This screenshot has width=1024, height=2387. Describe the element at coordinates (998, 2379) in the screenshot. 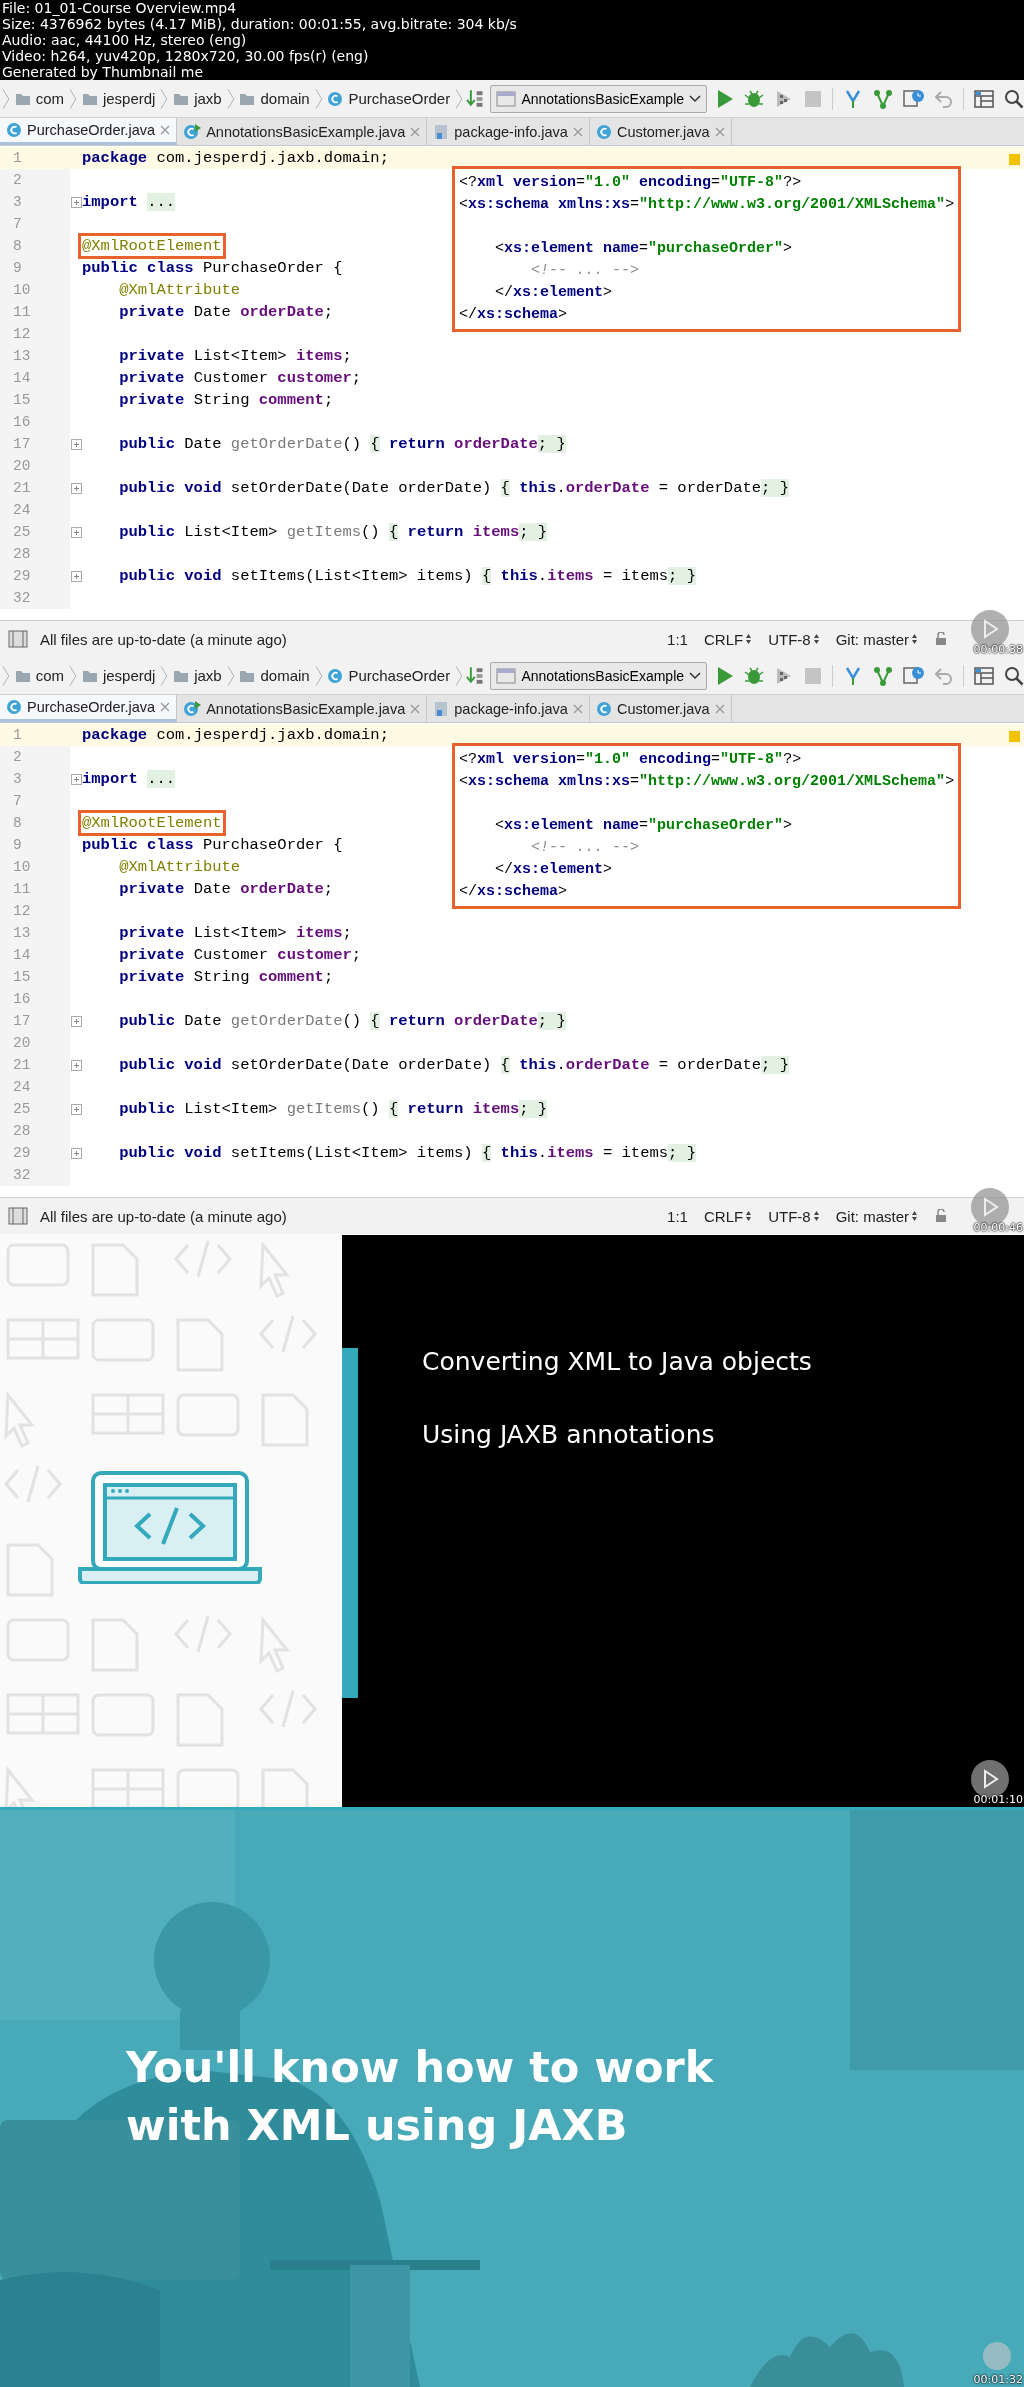

I see `timestamp: 00:01:32` at that location.